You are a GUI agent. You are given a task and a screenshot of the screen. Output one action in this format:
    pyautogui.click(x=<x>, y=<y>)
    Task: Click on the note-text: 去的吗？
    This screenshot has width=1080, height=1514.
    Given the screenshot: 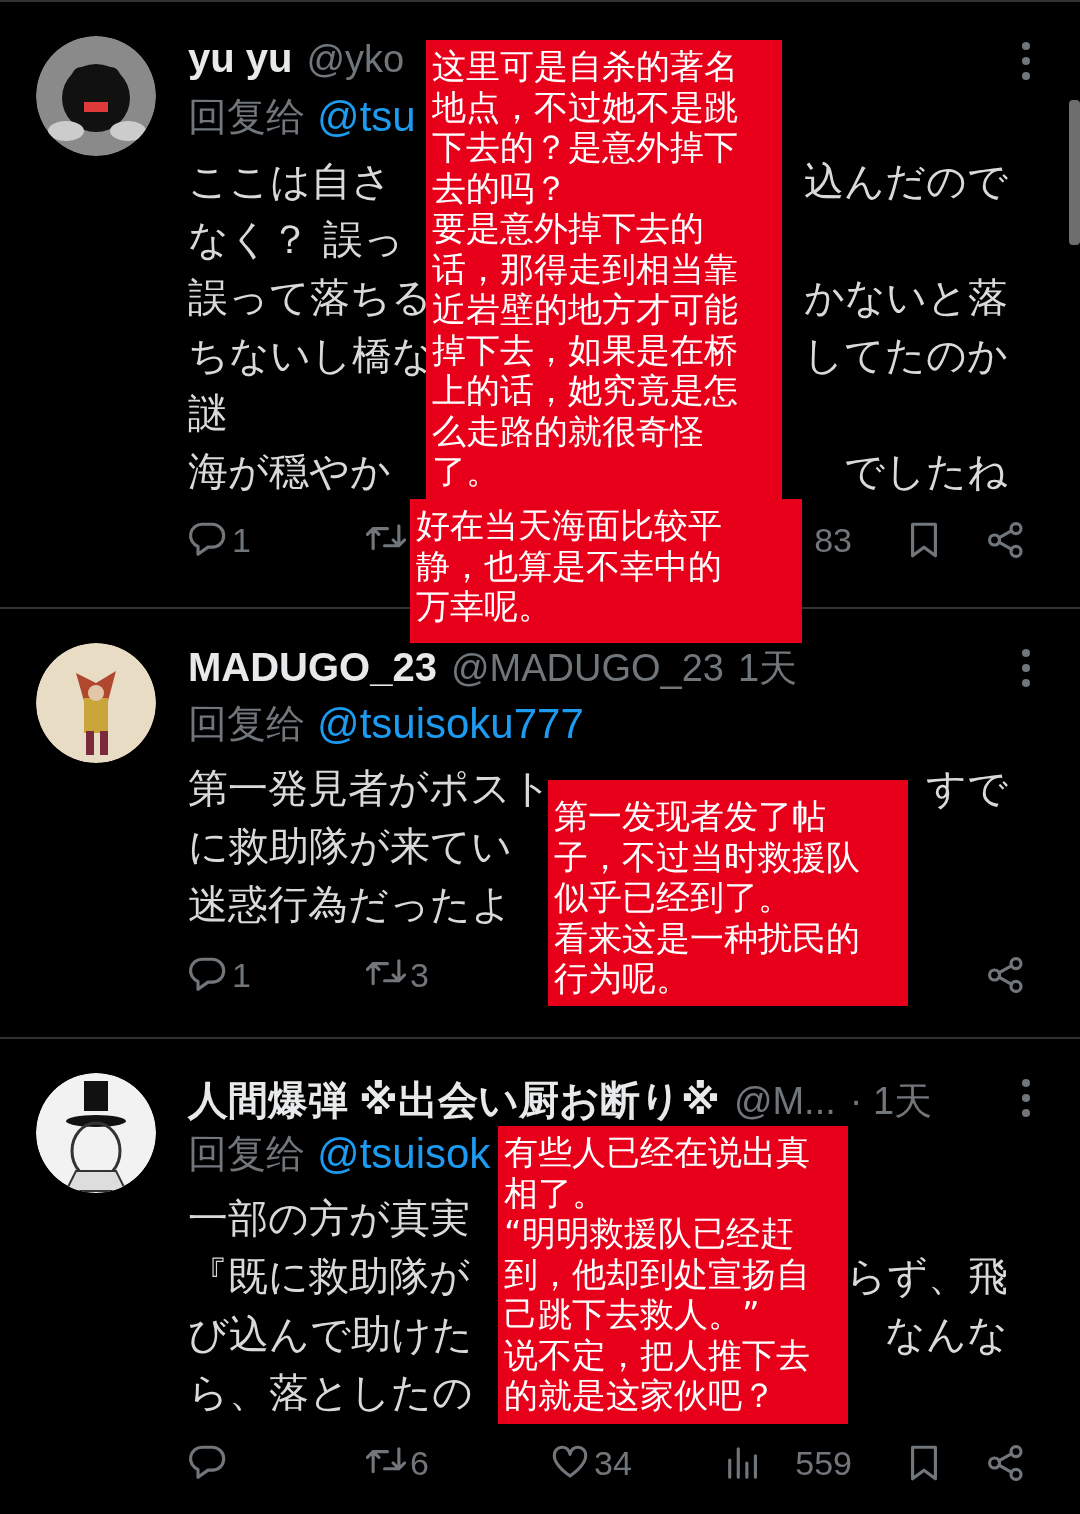 What is the action you would take?
    pyautogui.click(x=500, y=187)
    